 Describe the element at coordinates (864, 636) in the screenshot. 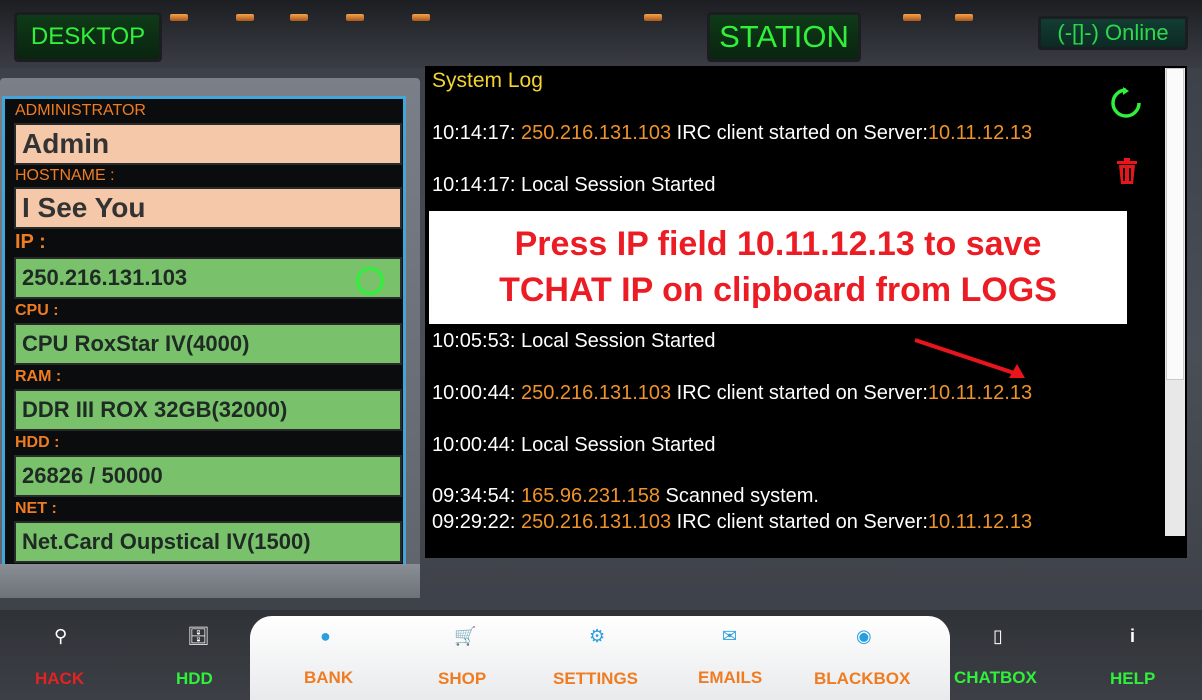

I see `blackbox-icon: ◉` at that location.